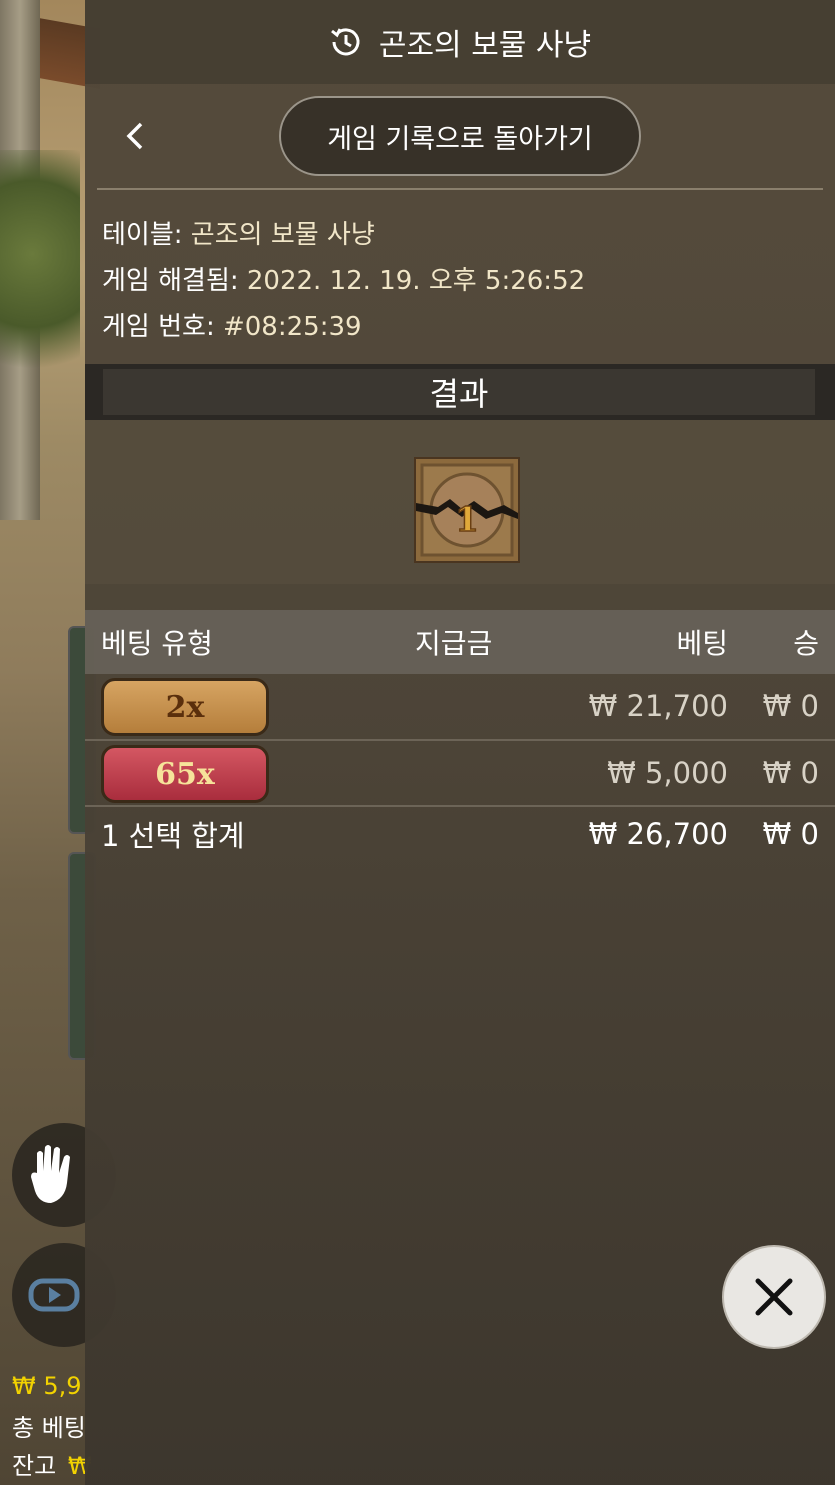  What do you see at coordinates (454, 643) in the screenshot?
I see `column-payout: 지급금` at bounding box center [454, 643].